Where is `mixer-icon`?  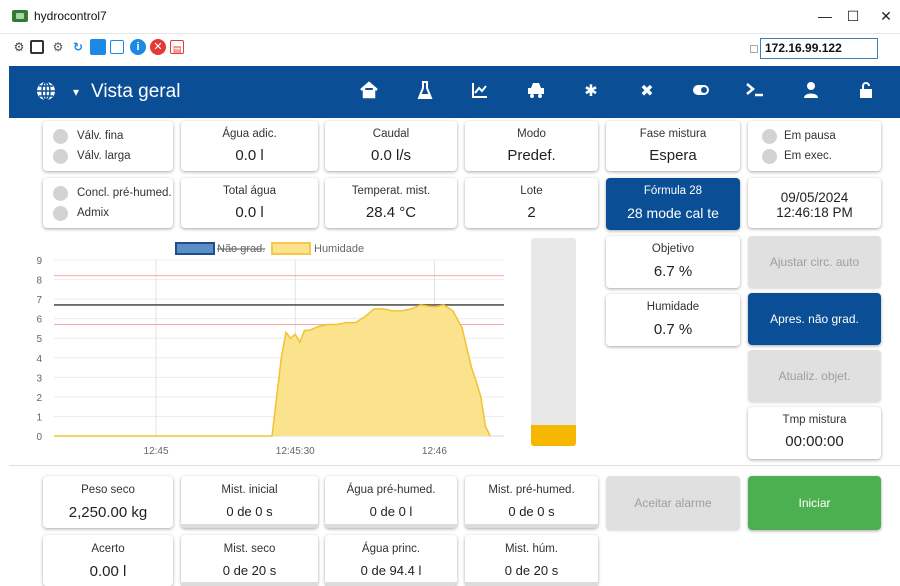 mixer-icon is located at coordinates (536, 92).